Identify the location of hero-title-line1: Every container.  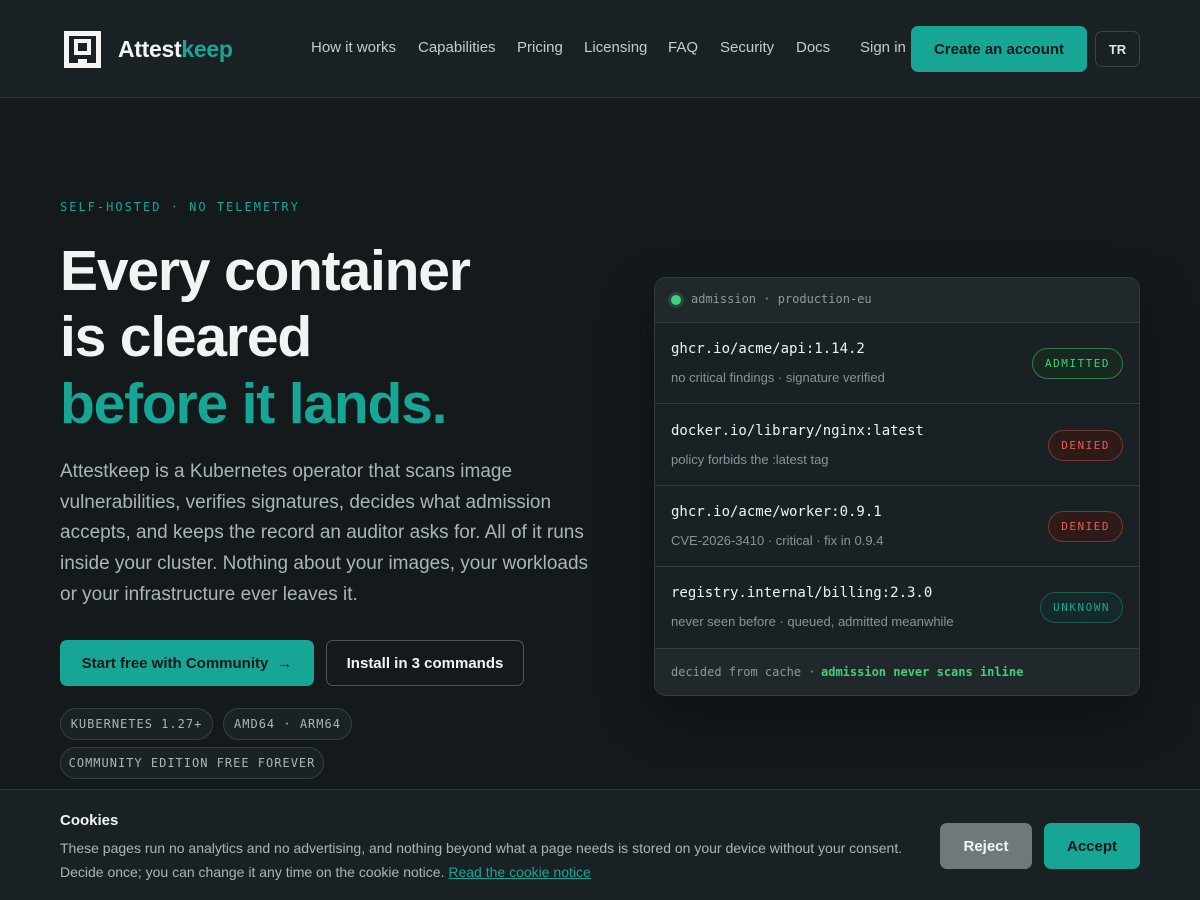
(265, 271).